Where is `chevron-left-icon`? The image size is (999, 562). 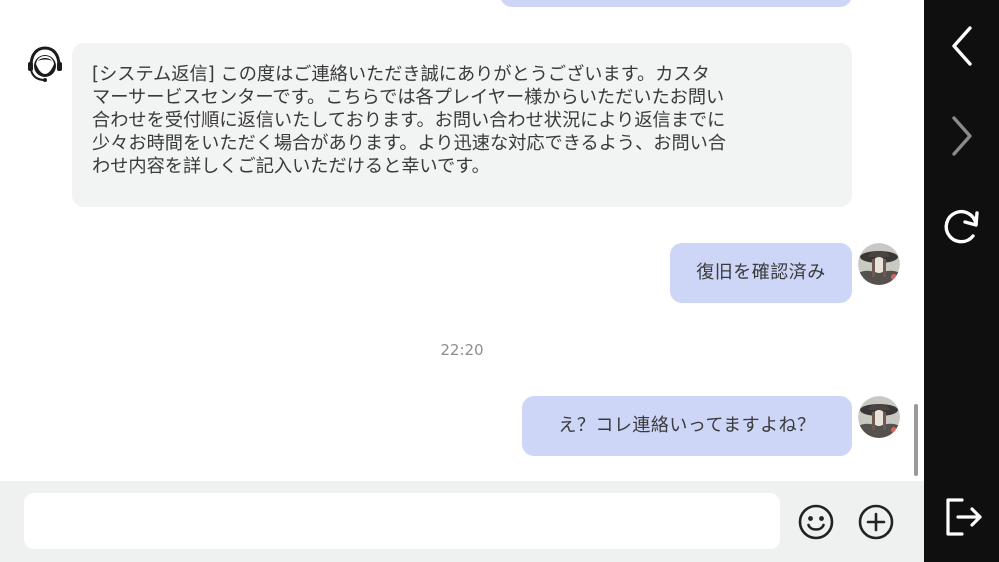
chevron-left-icon is located at coordinates (962, 46).